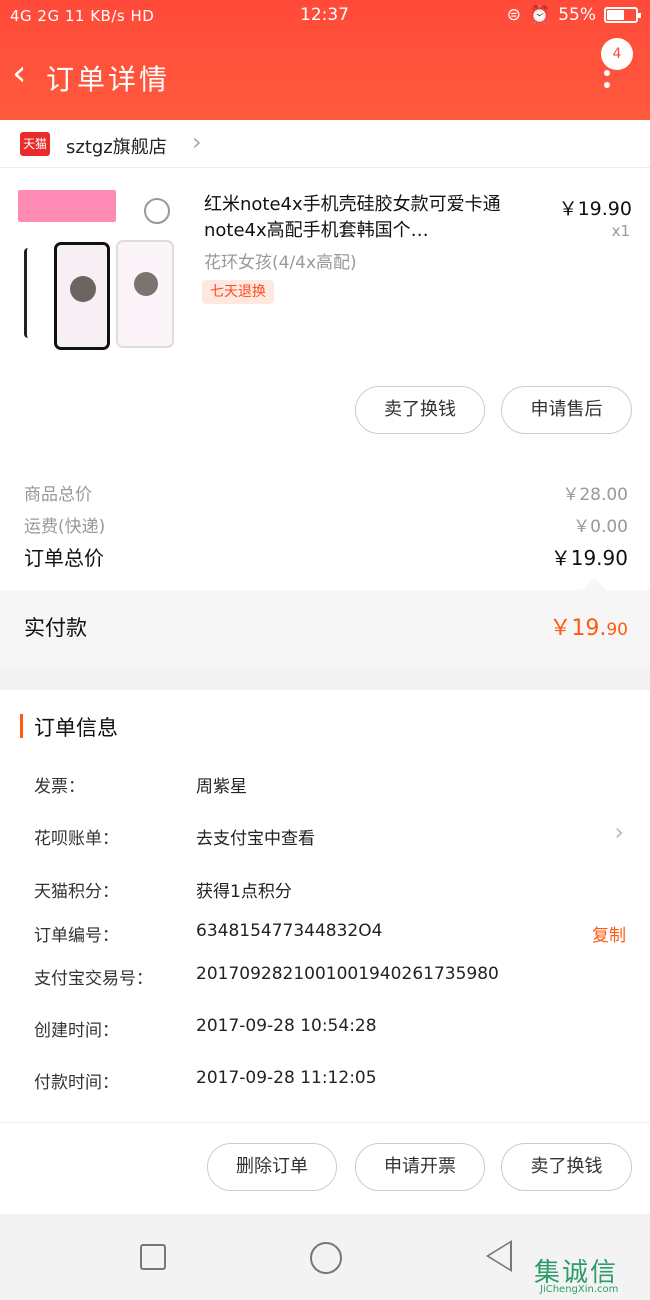 This screenshot has height=1300, width=650. What do you see at coordinates (326, 556) in the screenshot?
I see `order-total-row: 订单总价 ￥19.90` at bounding box center [326, 556].